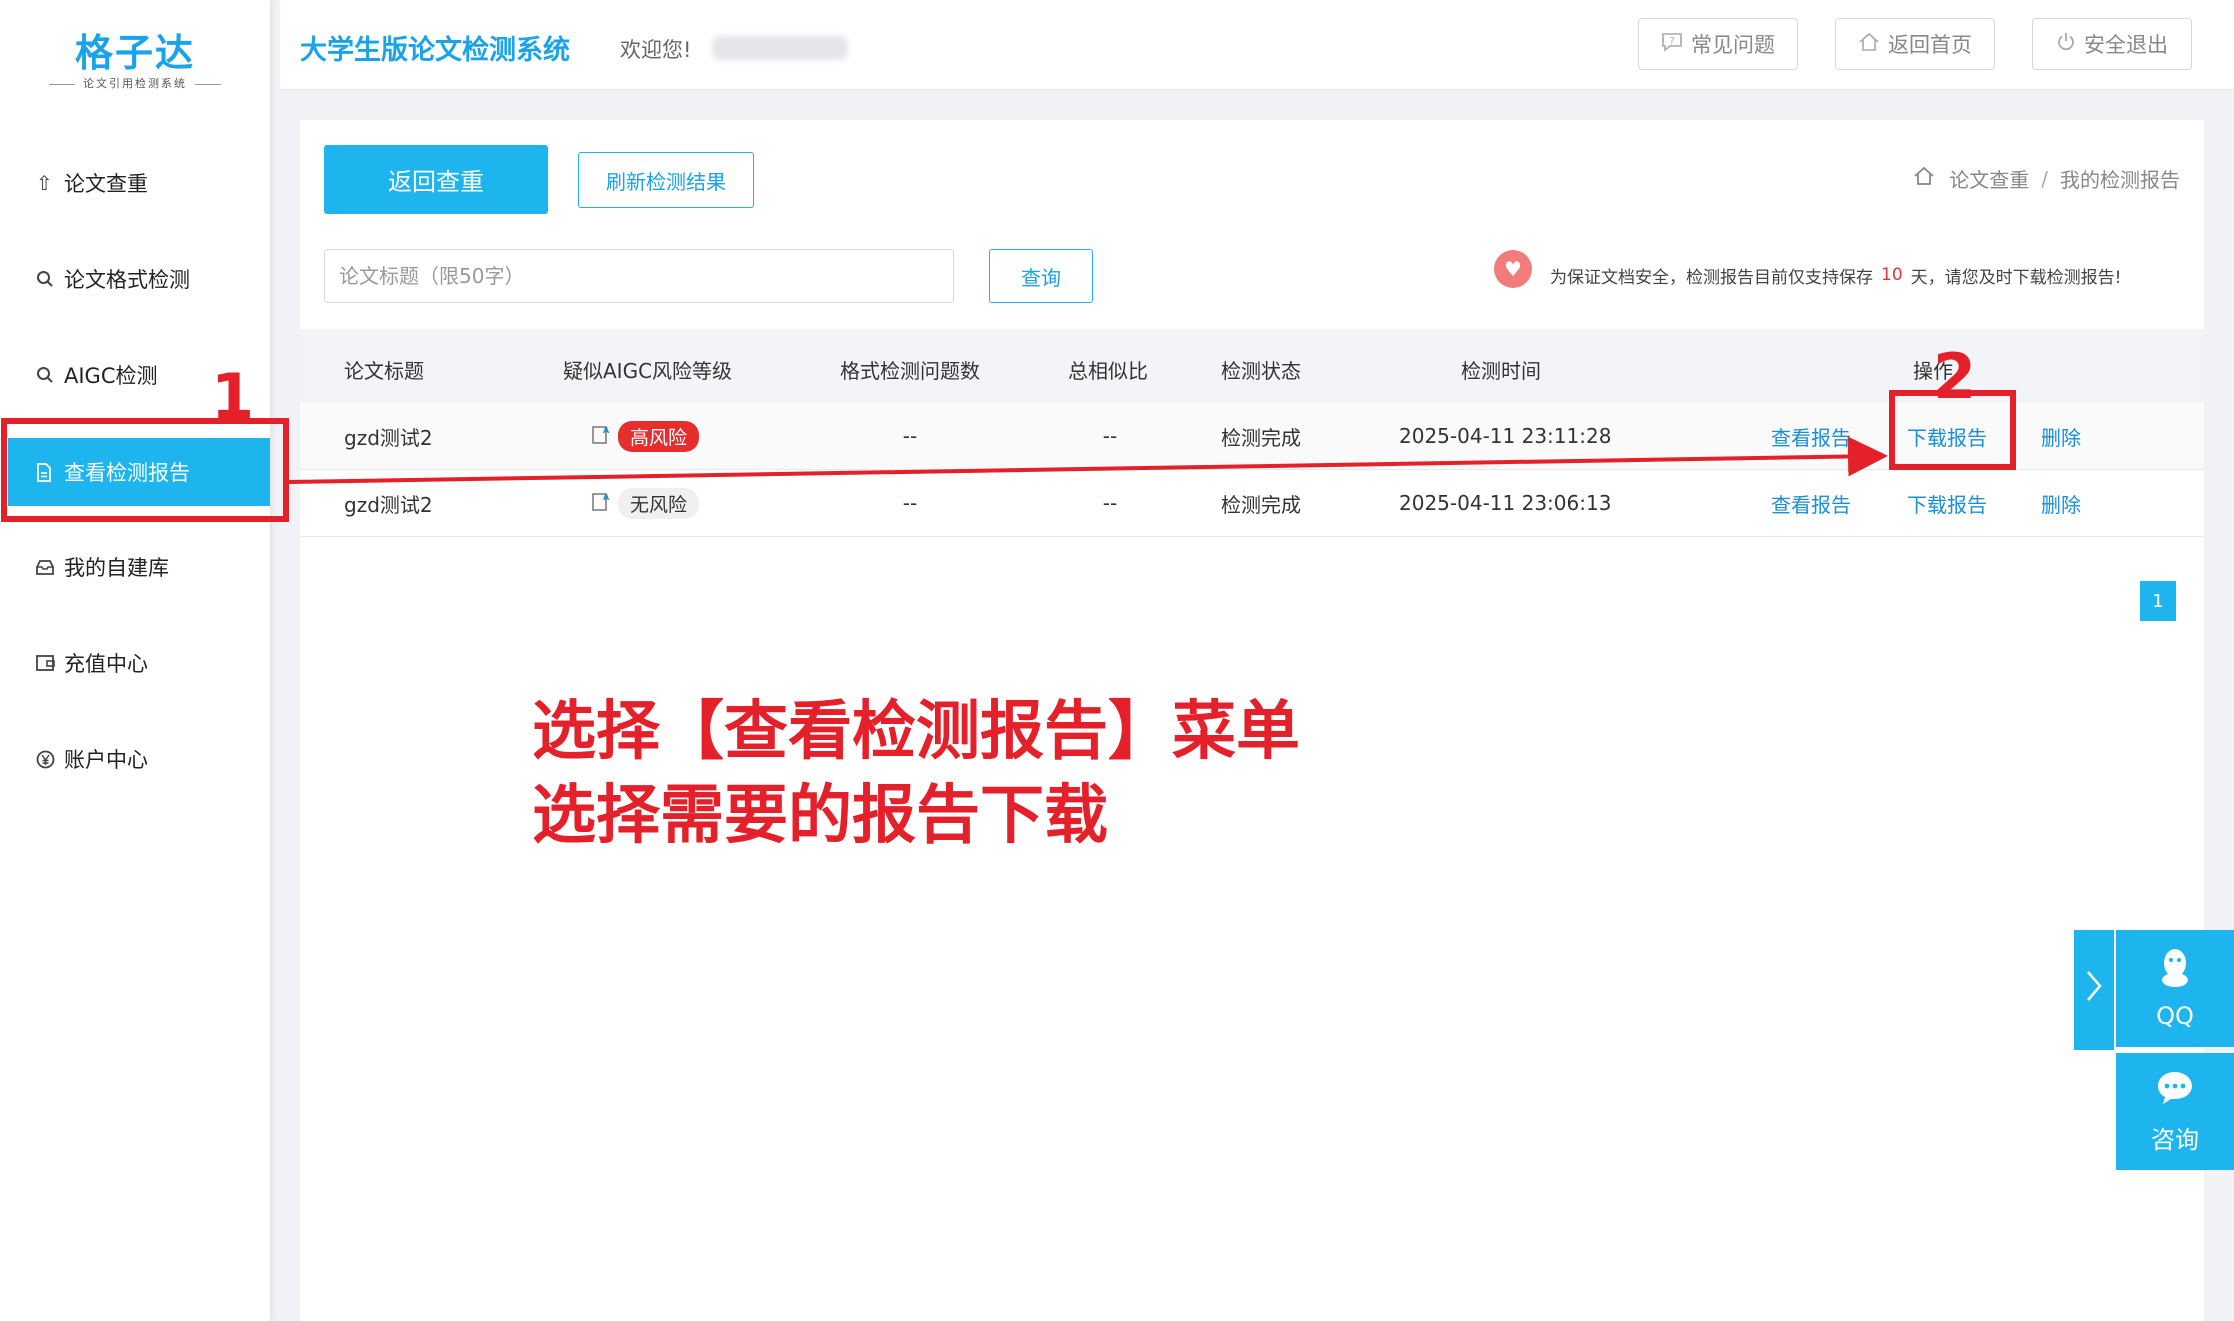 The height and width of the screenshot is (1321, 2234). What do you see at coordinates (916, 774) in the screenshot?
I see `annotation-instructions: 选择【查看检测报告】菜单 选择需要的报告下载` at bounding box center [916, 774].